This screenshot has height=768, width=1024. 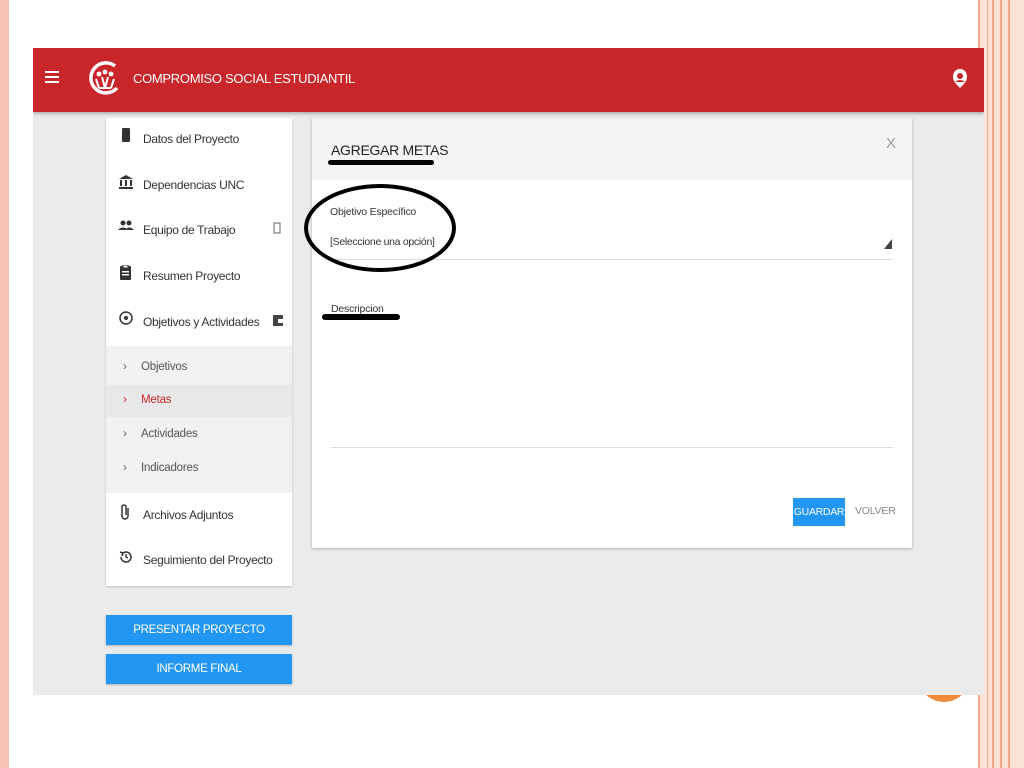 I want to click on equipo-expand-icon, so click(x=278, y=228).